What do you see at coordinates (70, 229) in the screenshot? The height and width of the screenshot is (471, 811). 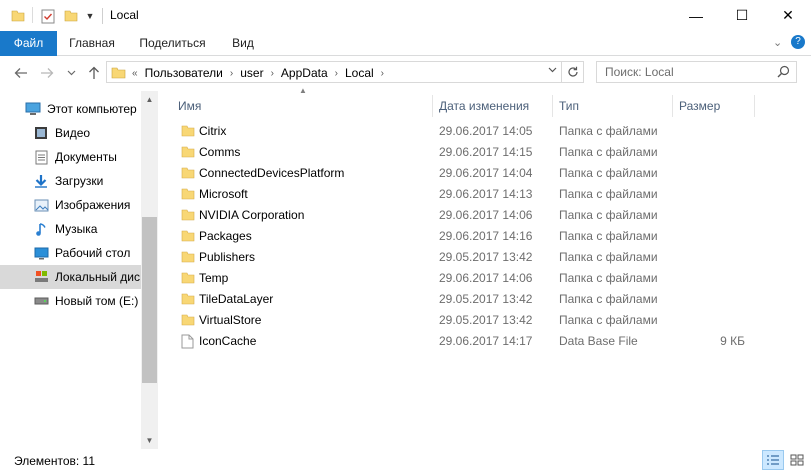 I see `nav-item-music: Музыка` at bounding box center [70, 229].